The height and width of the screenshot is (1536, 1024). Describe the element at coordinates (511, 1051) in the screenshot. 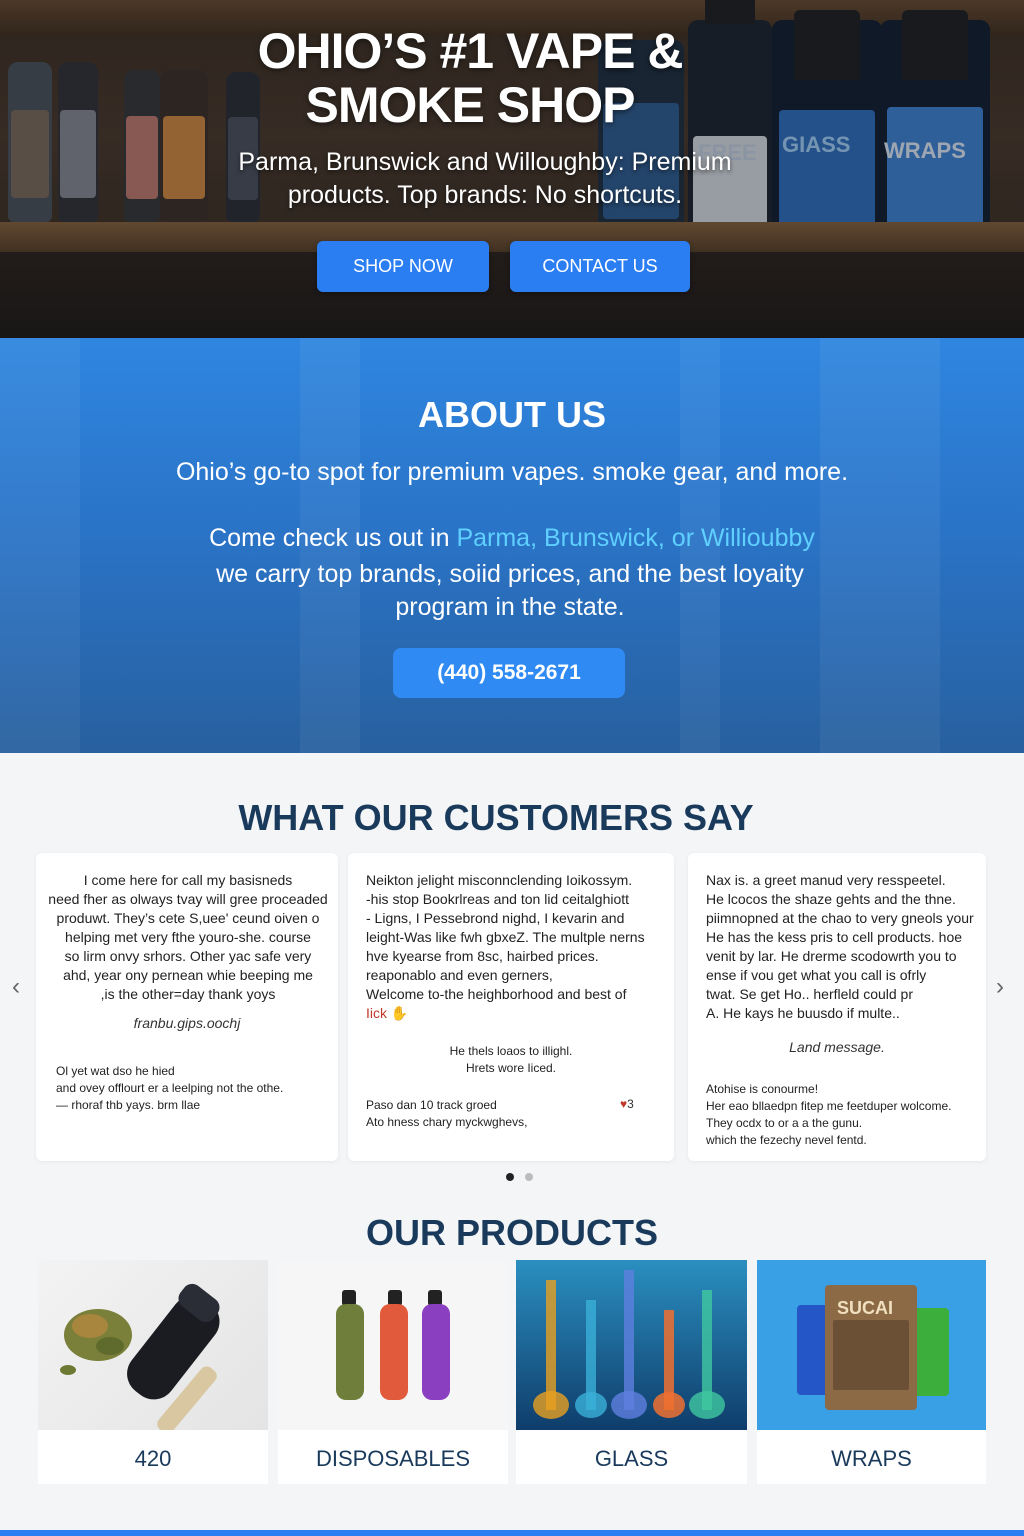

I see `testimonial-reply-line: He thels loaos to illighl.` at that location.